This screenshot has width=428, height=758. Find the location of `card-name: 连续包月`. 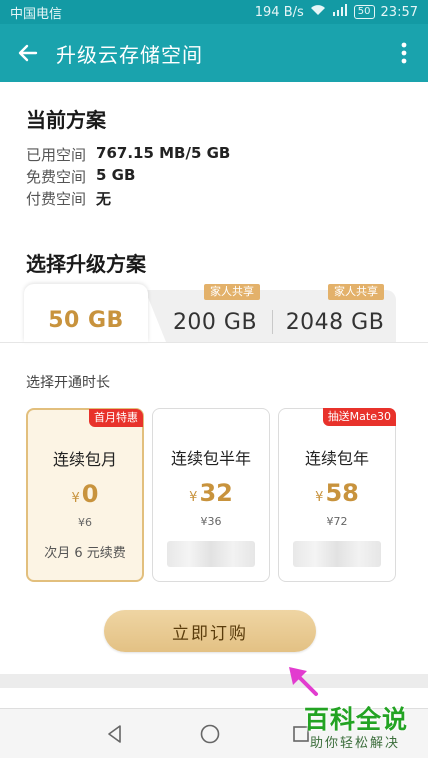

card-name: 连续包月 is located at coordinates (84, 459).